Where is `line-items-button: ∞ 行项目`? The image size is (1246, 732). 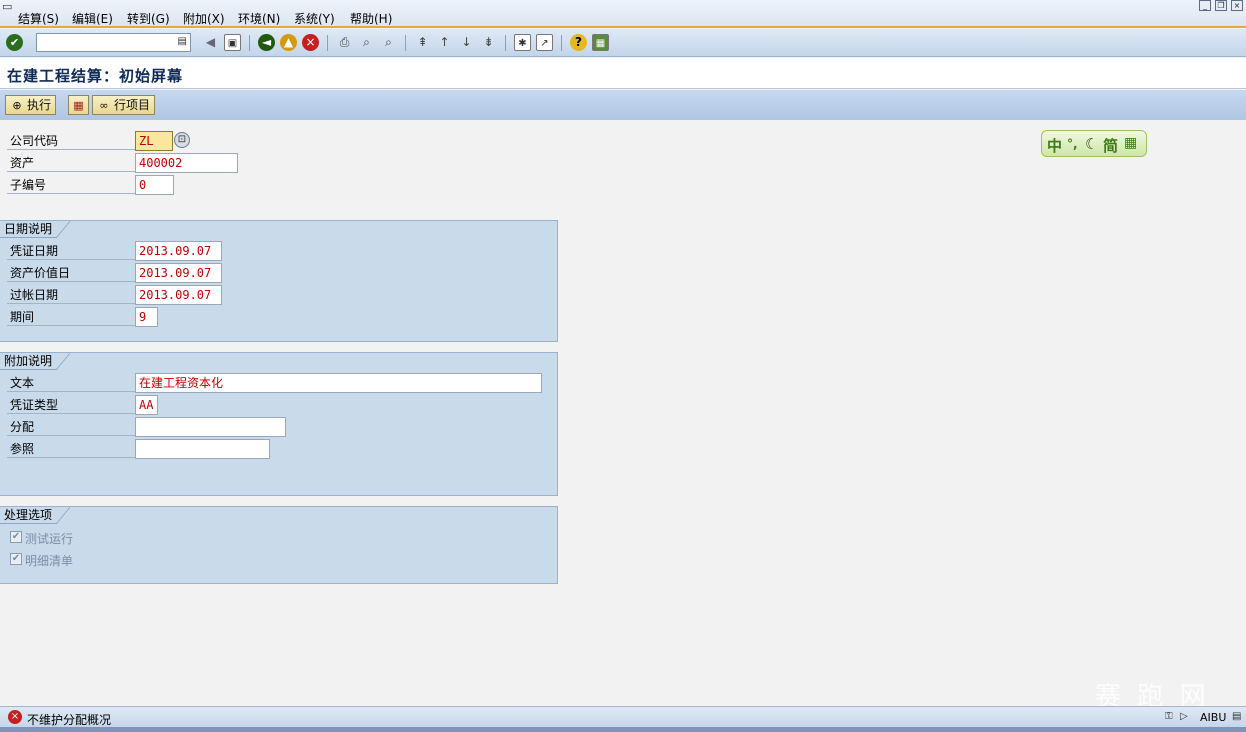
line-items-button: ∞ 行项目 is located at coordinates (124, 105).